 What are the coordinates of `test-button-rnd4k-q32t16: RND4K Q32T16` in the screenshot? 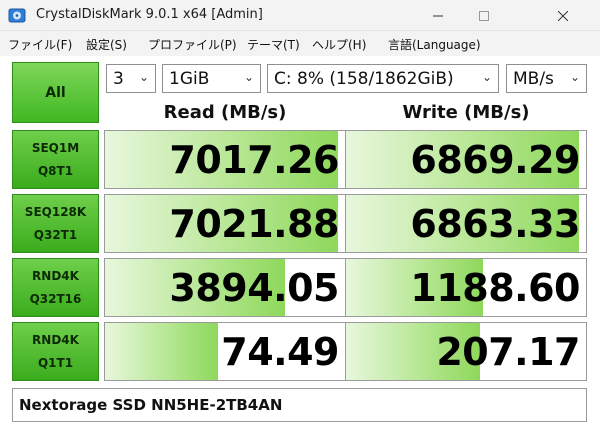 It's located at (55, 287).